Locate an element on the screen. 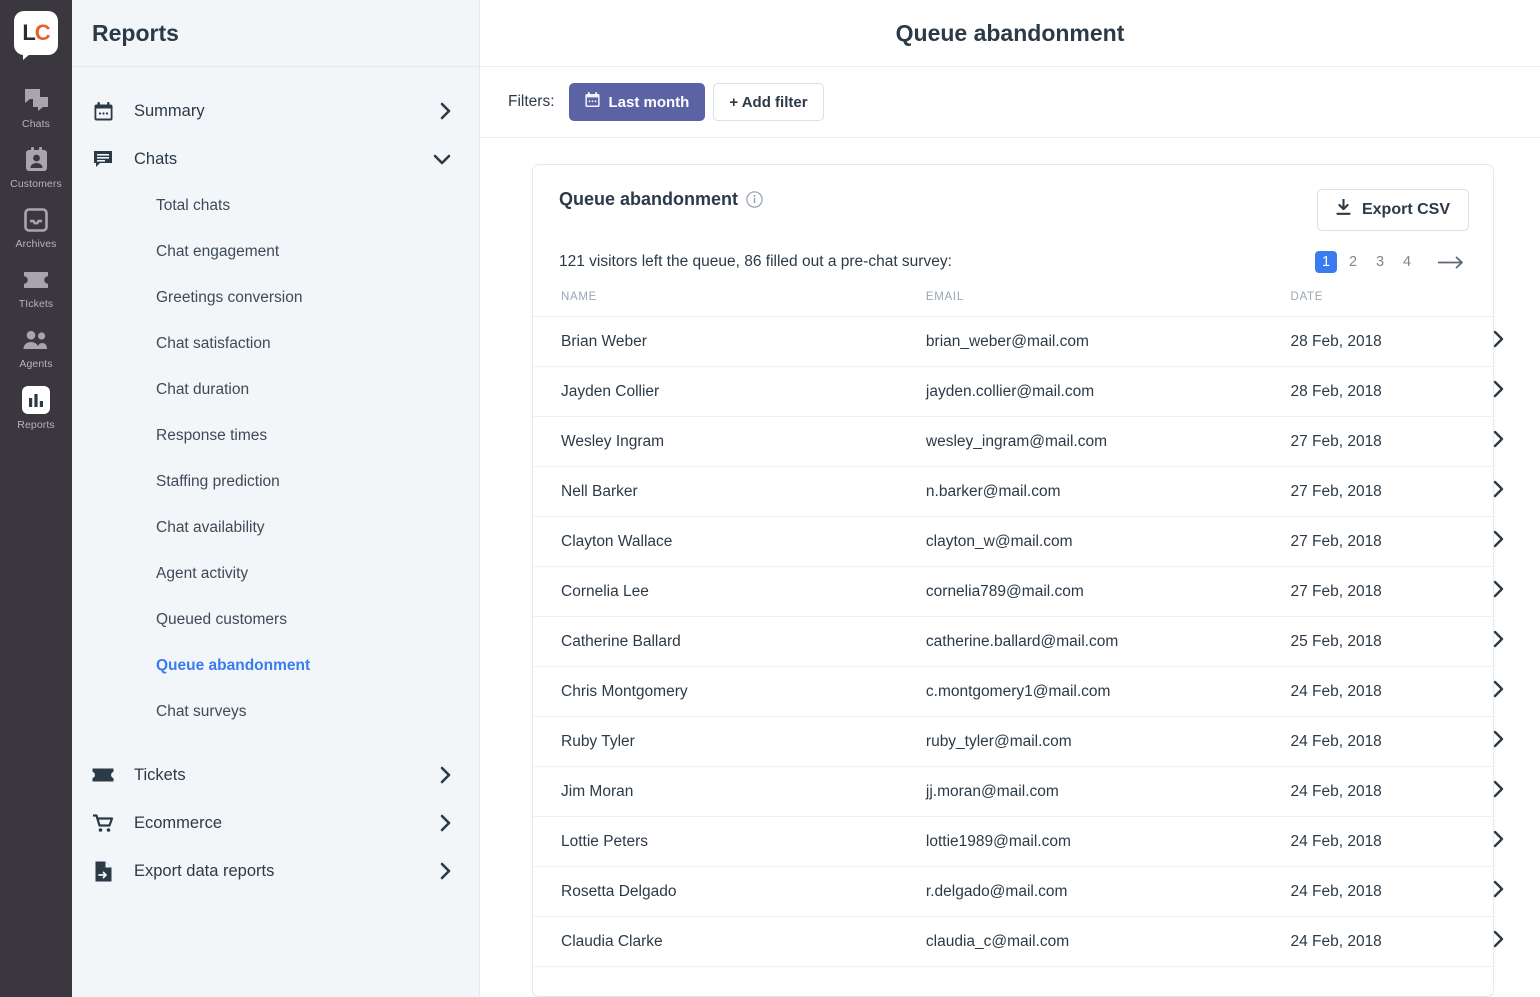  page-button-4: 4 is located at coordinates (1407, 262).